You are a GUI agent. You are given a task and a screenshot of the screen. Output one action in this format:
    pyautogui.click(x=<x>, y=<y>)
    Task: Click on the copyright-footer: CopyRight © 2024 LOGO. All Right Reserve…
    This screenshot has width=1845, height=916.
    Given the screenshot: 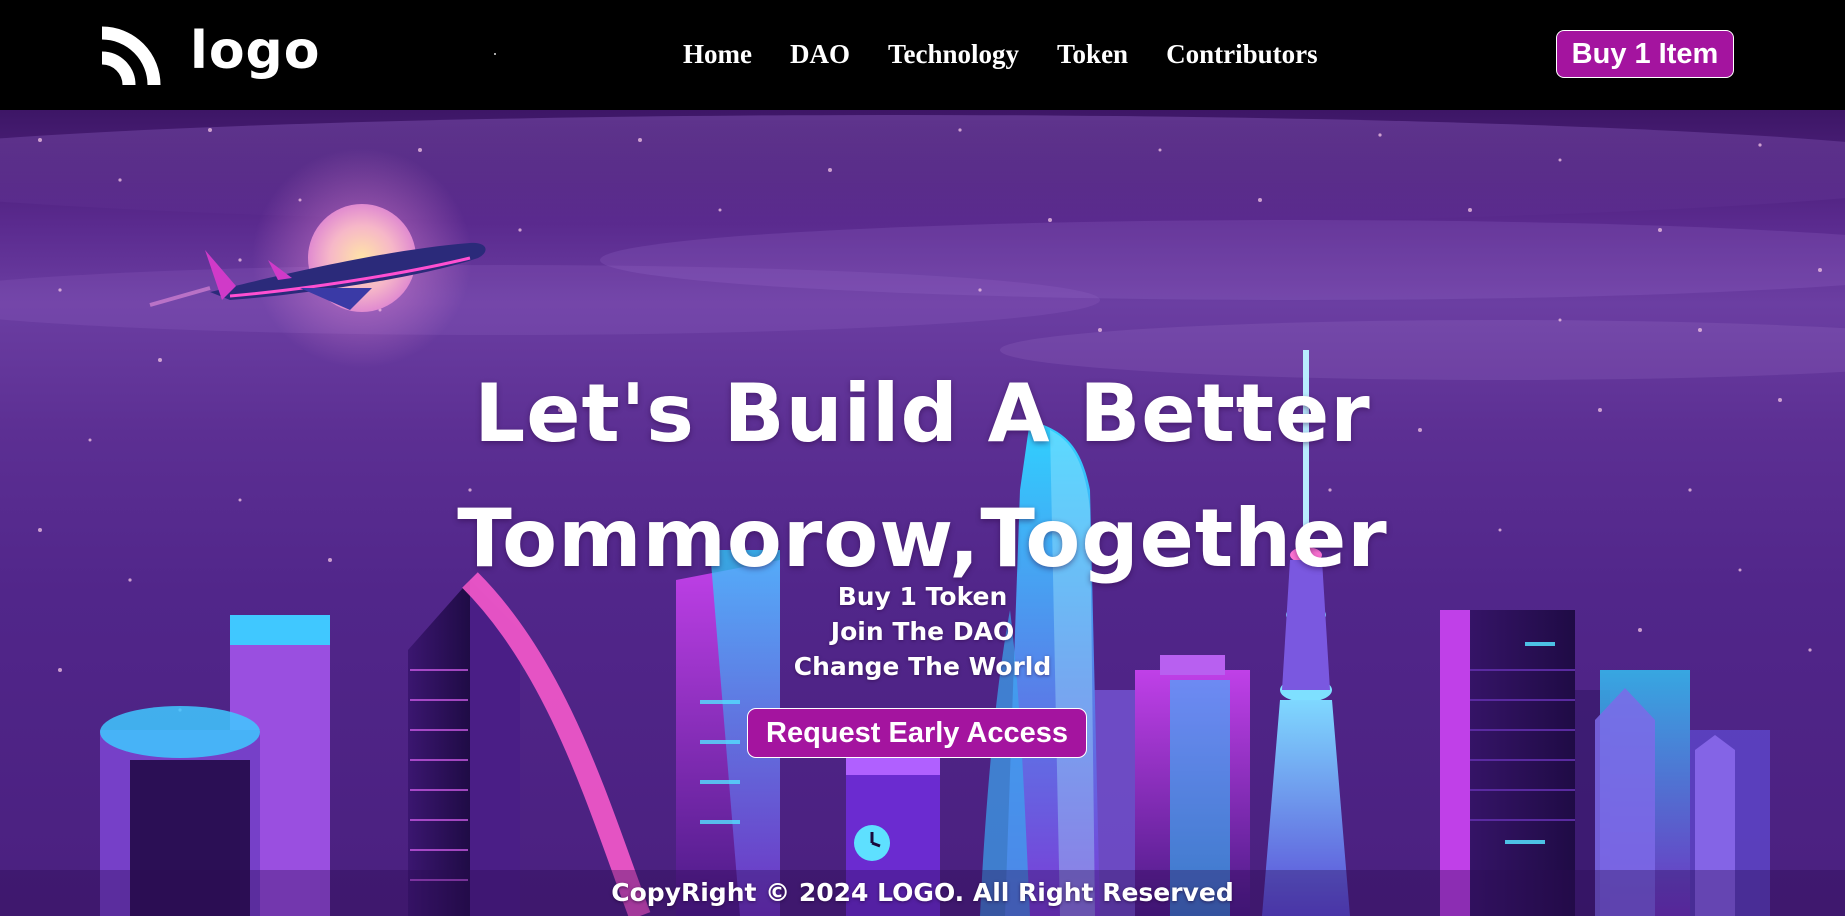 What is the action you would take?
    pyautogui.click(x=922, y=892)
    